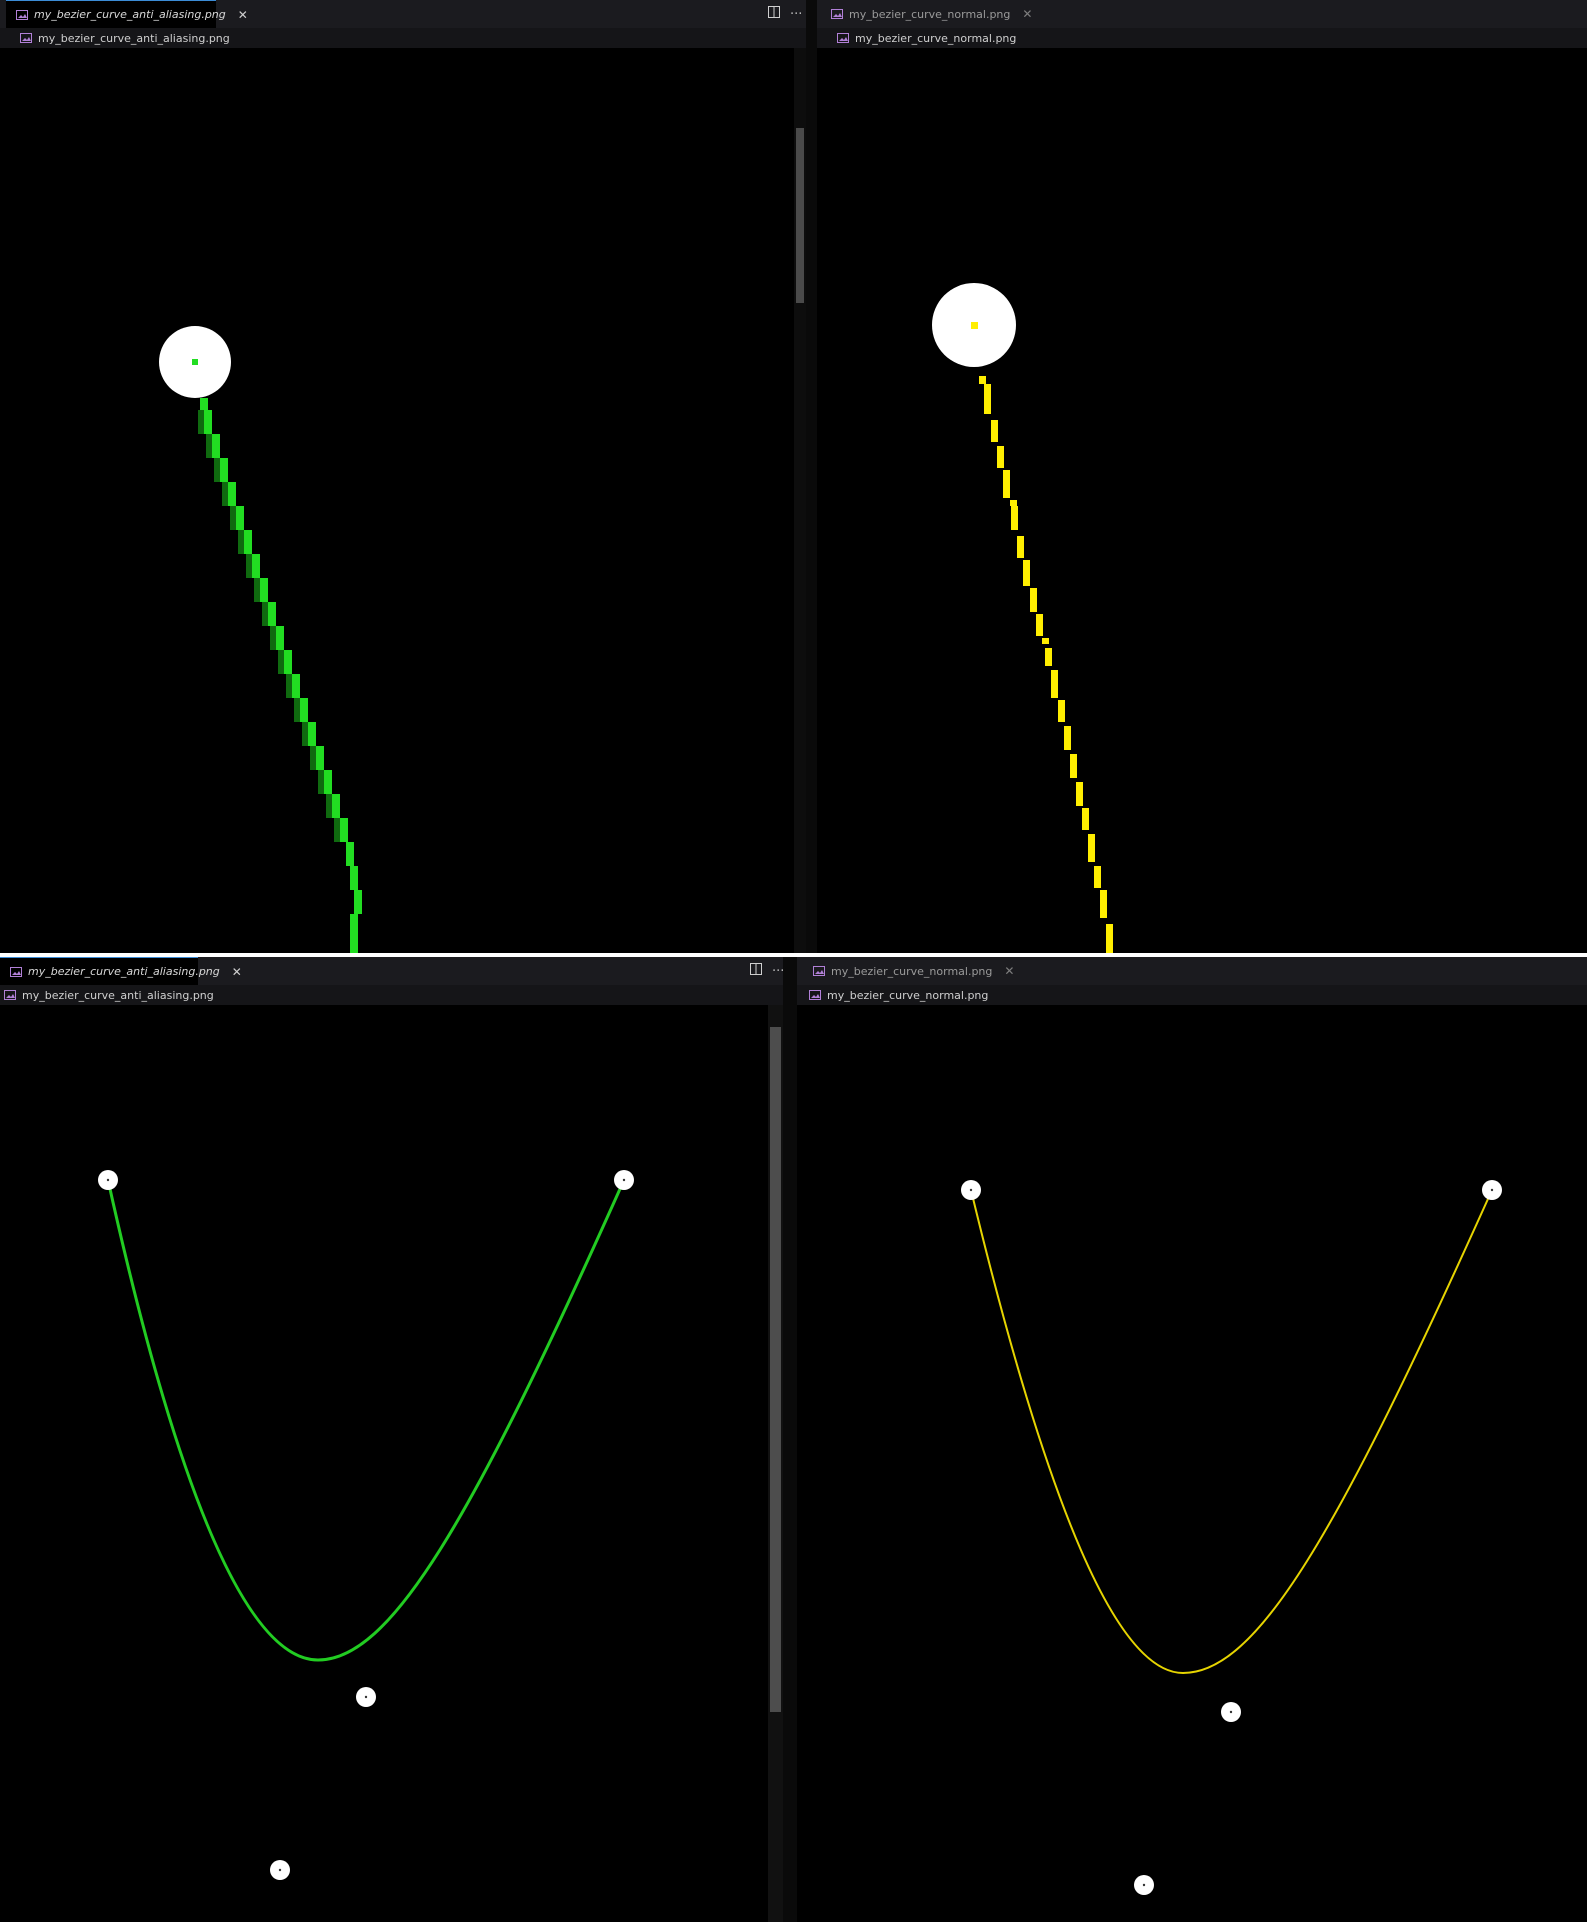  Describe the element at coordinates (811, 476) in the screenshot. I see `split-sash-top` at that location.